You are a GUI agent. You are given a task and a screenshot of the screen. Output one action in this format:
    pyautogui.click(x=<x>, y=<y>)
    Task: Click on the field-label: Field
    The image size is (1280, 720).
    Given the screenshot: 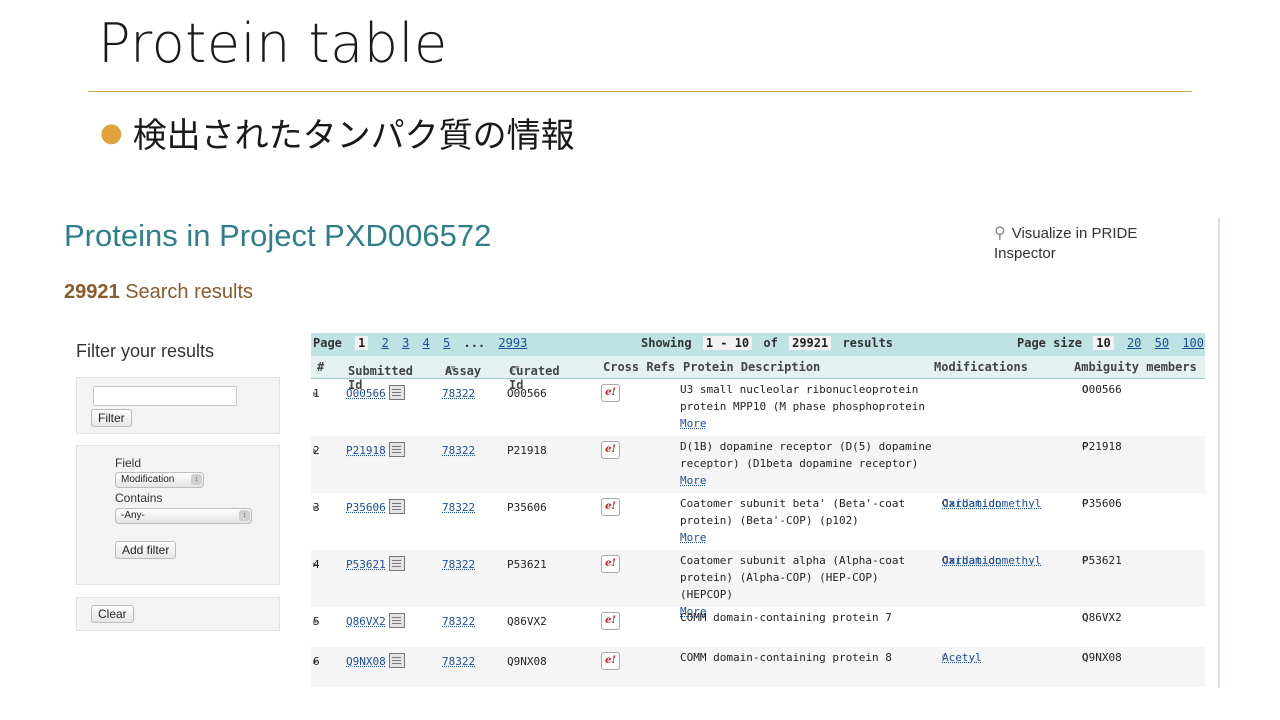 What is the action you would take?
    pyautogui.click(x=128, y=463)
    